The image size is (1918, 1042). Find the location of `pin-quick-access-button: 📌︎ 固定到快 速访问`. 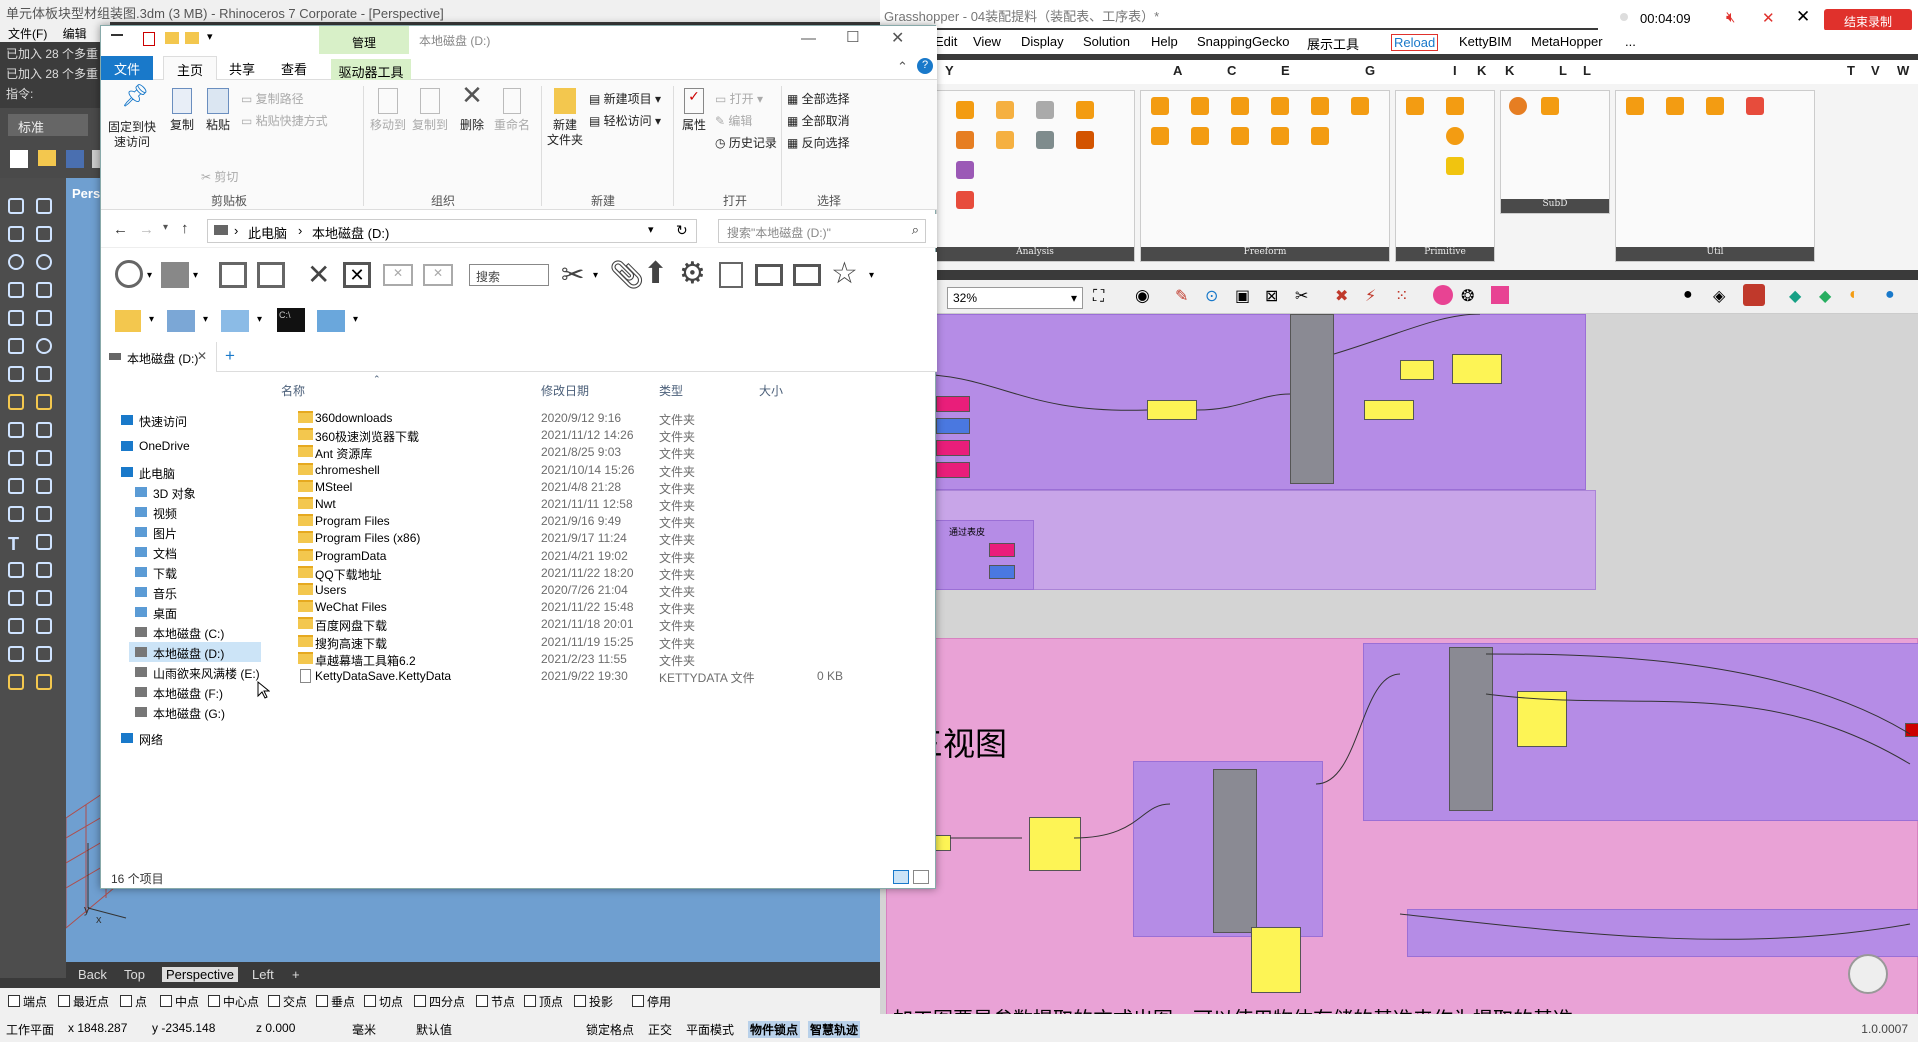

pin-quick-access-button: 📌︎ 固定到快 速访问 is located at coordinates (132, 117).